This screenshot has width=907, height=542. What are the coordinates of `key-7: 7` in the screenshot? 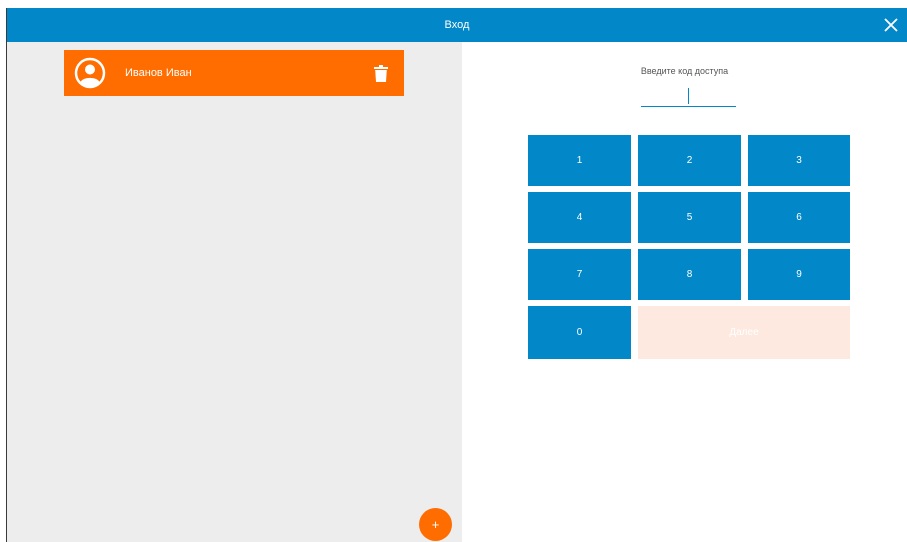 It's located at (579, 274).